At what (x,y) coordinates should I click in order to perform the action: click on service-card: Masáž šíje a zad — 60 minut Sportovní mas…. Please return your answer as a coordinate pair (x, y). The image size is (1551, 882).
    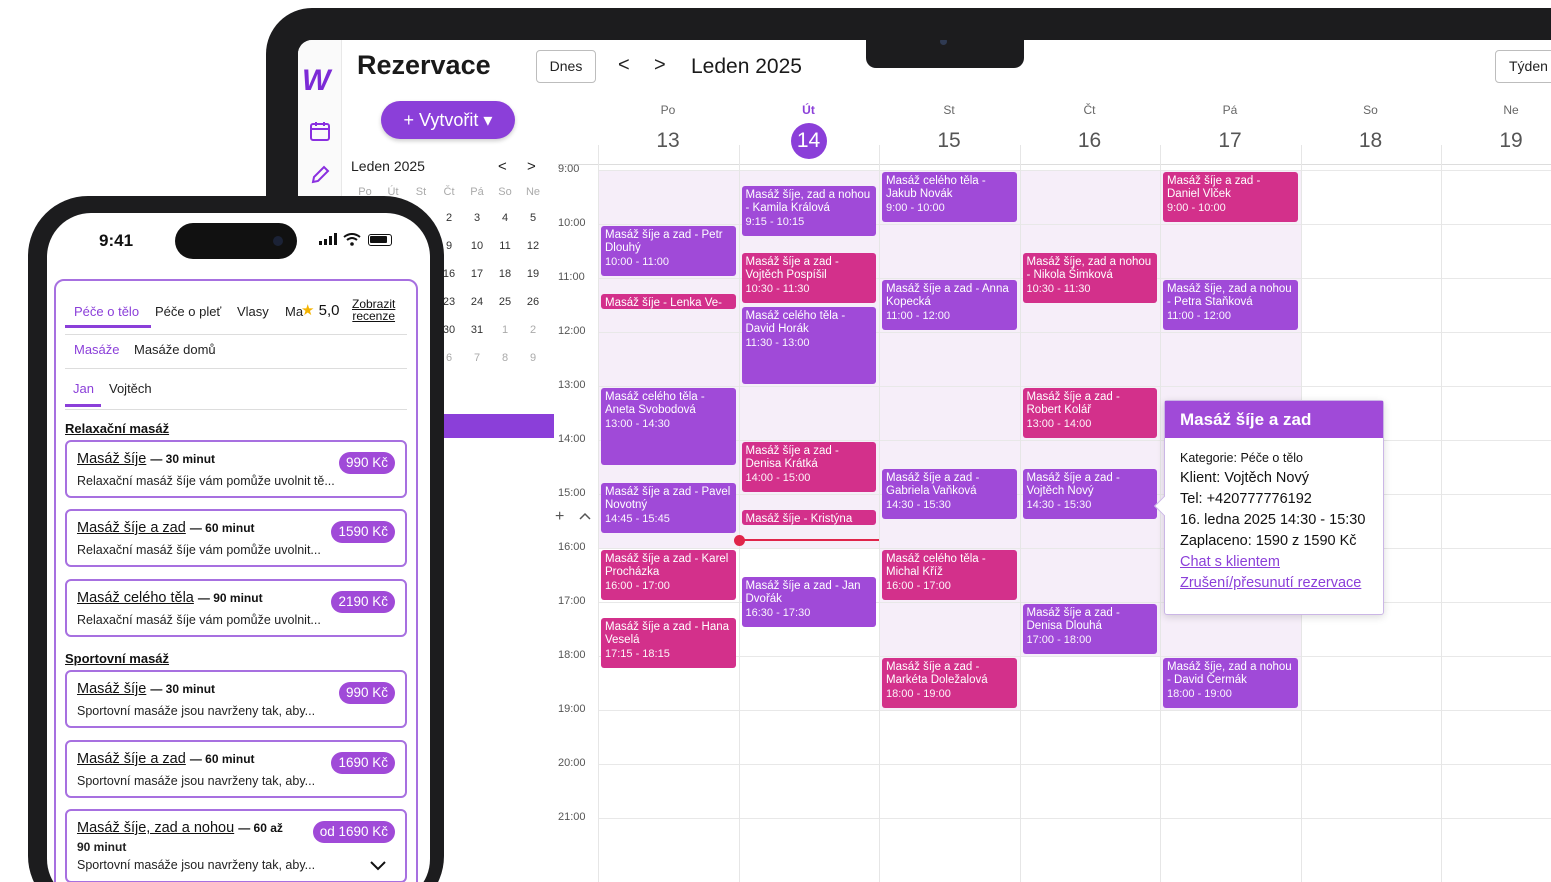
    Looking at the image, I should click on (236, 769).